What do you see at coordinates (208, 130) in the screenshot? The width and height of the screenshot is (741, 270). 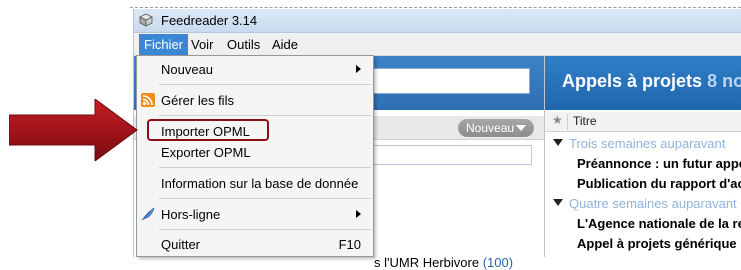 I see `annotation-highlight-box` at bounding box center [208, 130].